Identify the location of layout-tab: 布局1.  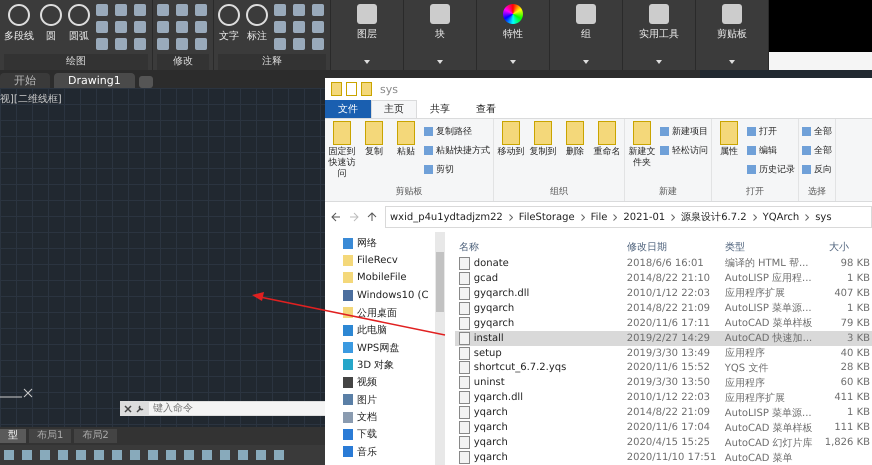
(50, 436).